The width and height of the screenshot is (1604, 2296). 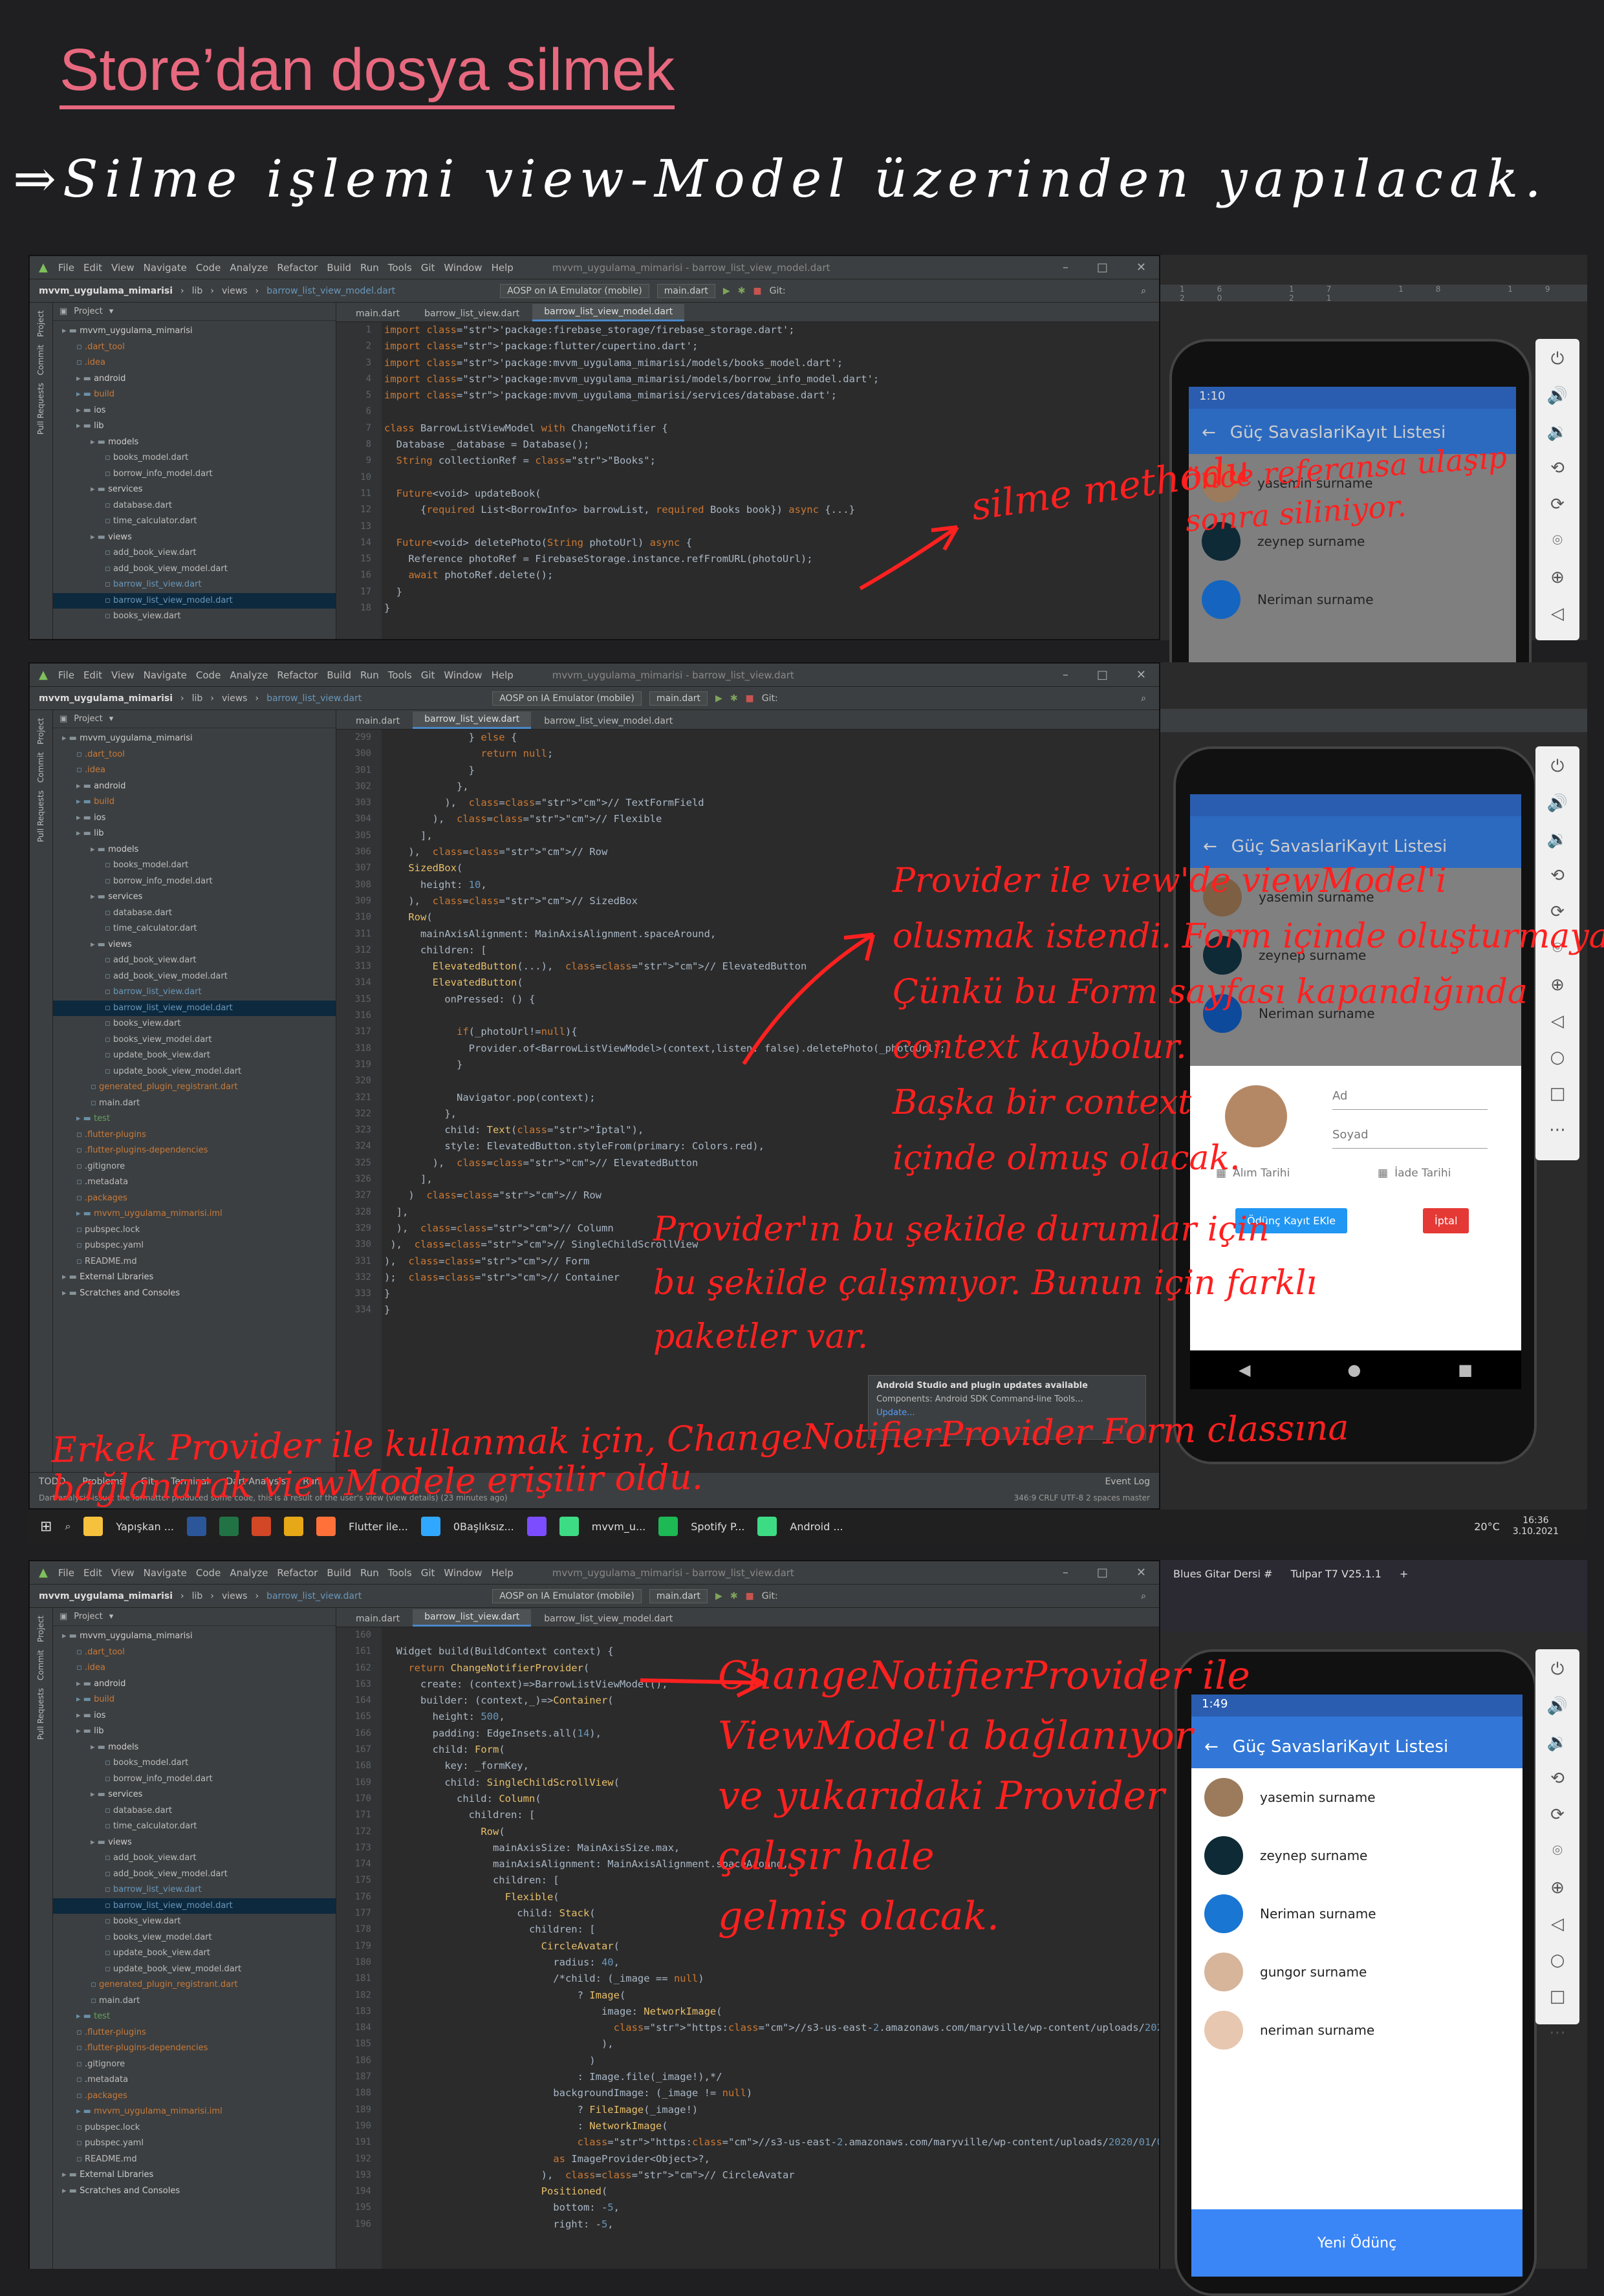 I want to click on volume-up-icon: 🔊, so click(x=1557, y=803).